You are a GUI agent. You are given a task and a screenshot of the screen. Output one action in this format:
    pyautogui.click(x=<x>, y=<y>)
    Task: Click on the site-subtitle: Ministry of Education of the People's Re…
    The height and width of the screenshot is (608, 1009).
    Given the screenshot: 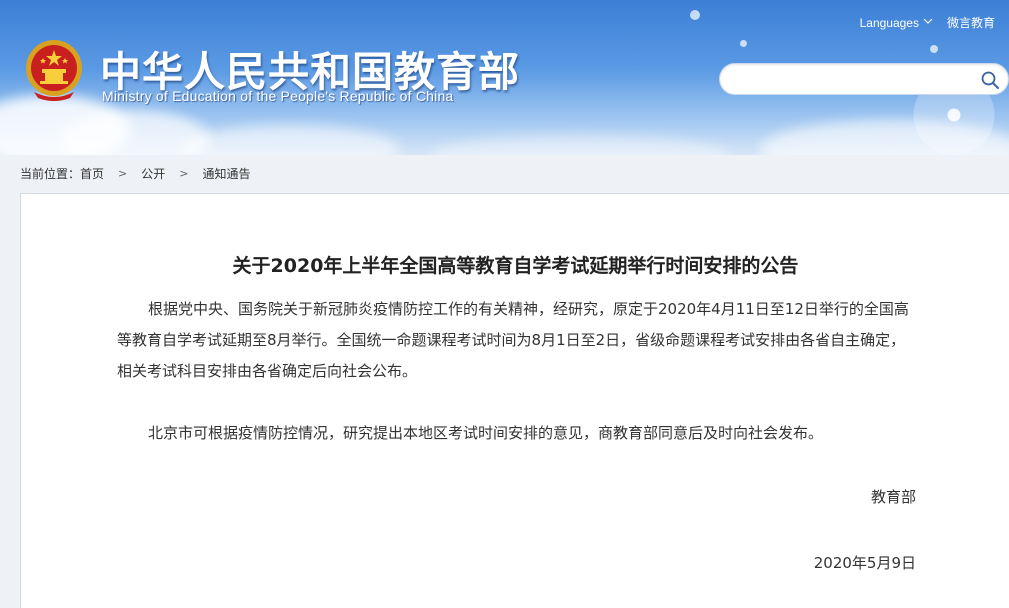 What is the action you would take?
    pyautogui.click(x=278, y=96)
    